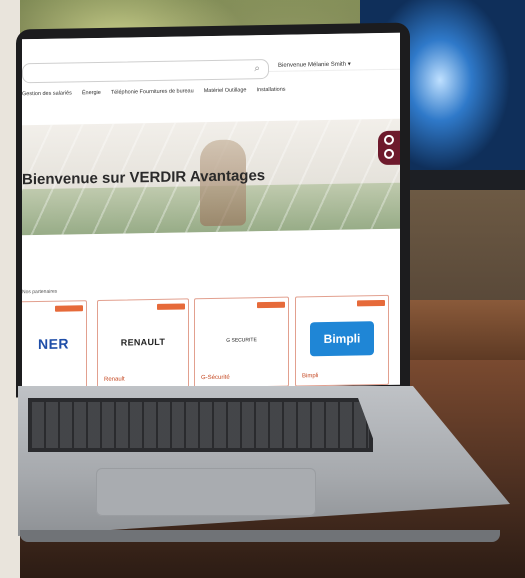  I want to click on partner-card: Bimpli Bimpli, so click(342, 340).